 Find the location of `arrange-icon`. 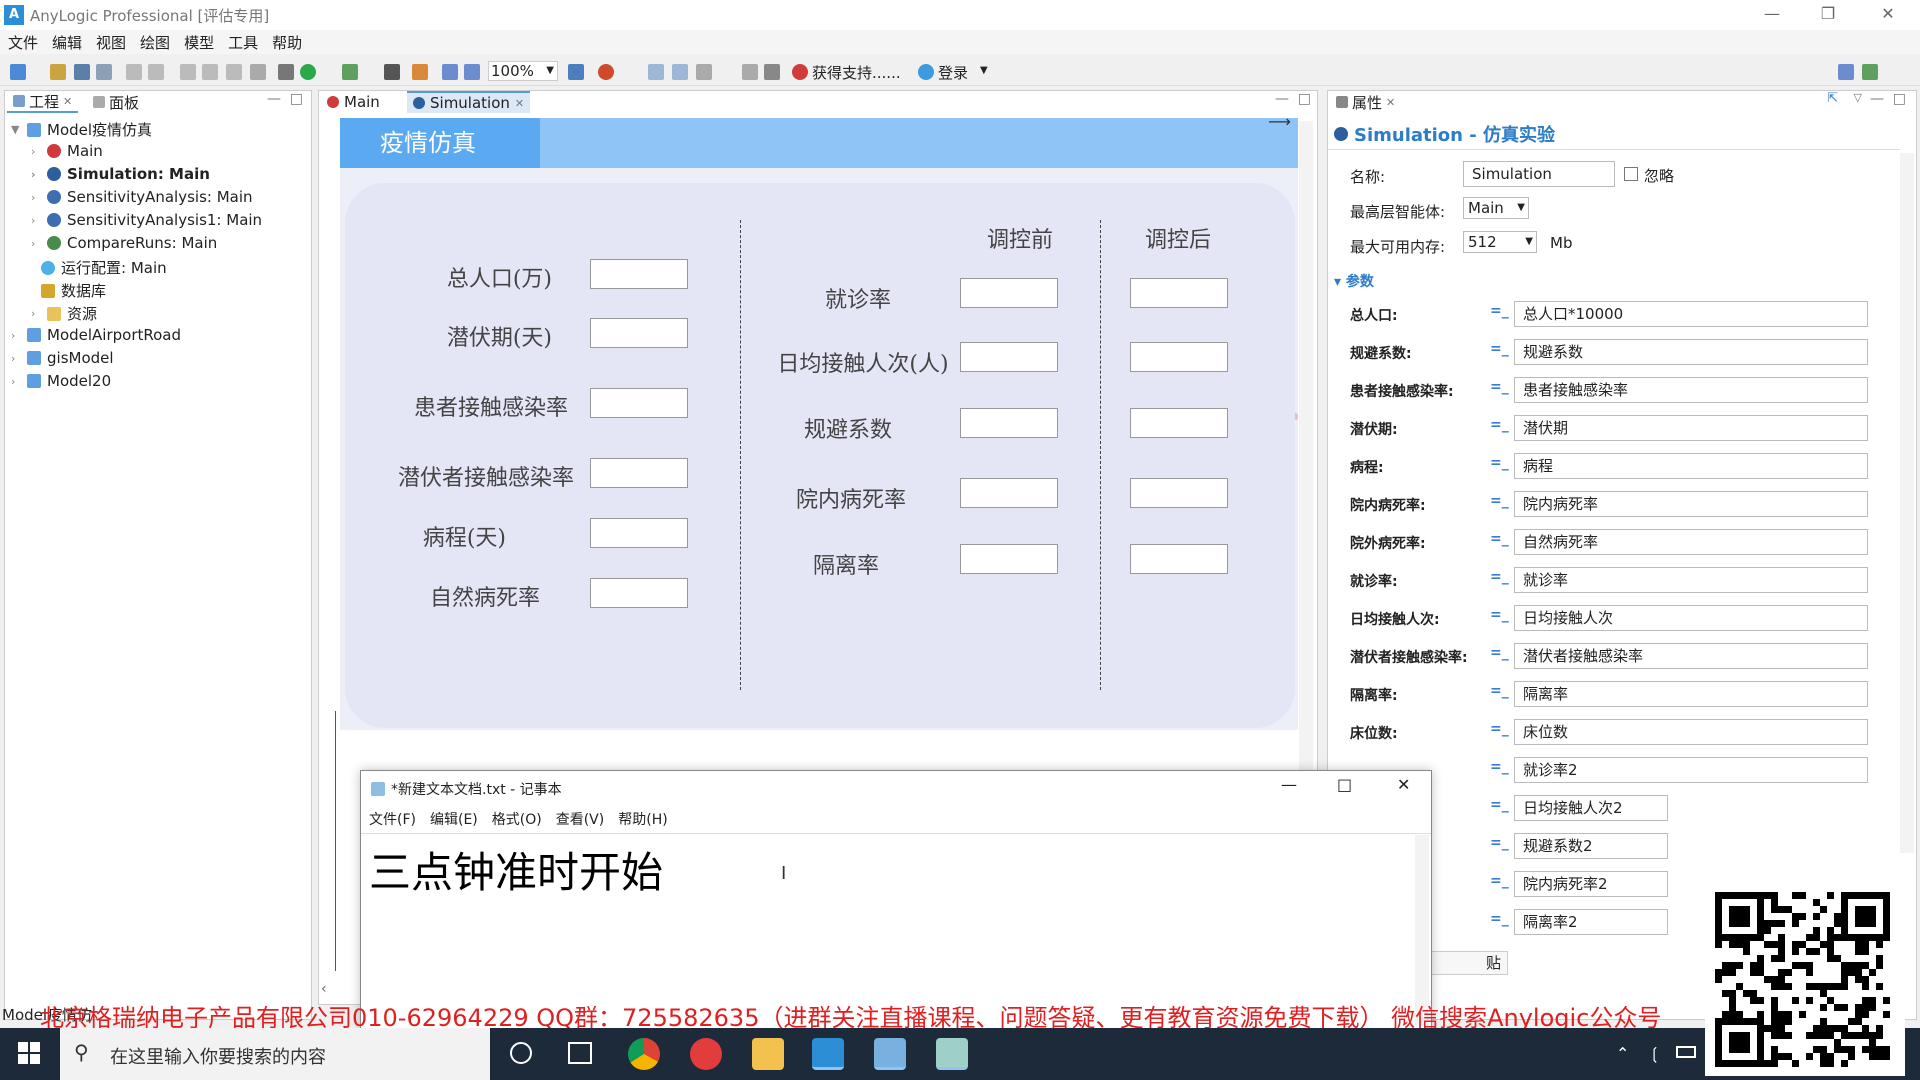

arrange-icon is located at coordinates (772, 72).